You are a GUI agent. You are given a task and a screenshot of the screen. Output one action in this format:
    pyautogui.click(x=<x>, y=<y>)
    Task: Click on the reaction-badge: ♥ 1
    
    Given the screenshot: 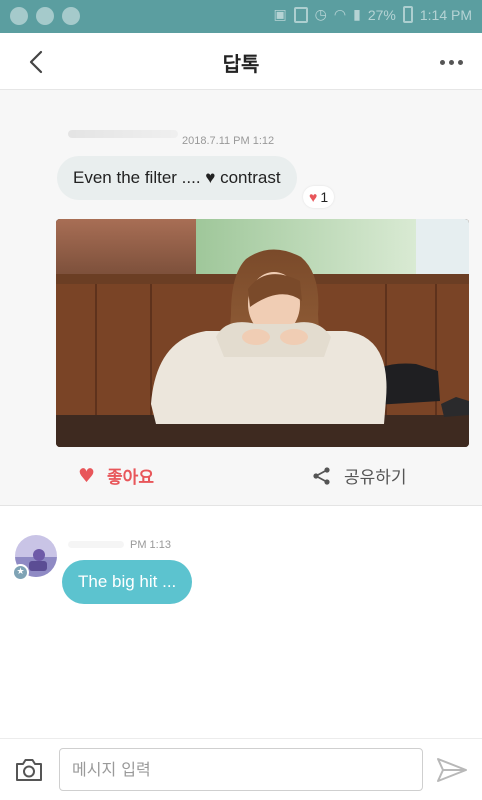 What is the action you would take?
    pyautogui.click(x=319, y=197)
    